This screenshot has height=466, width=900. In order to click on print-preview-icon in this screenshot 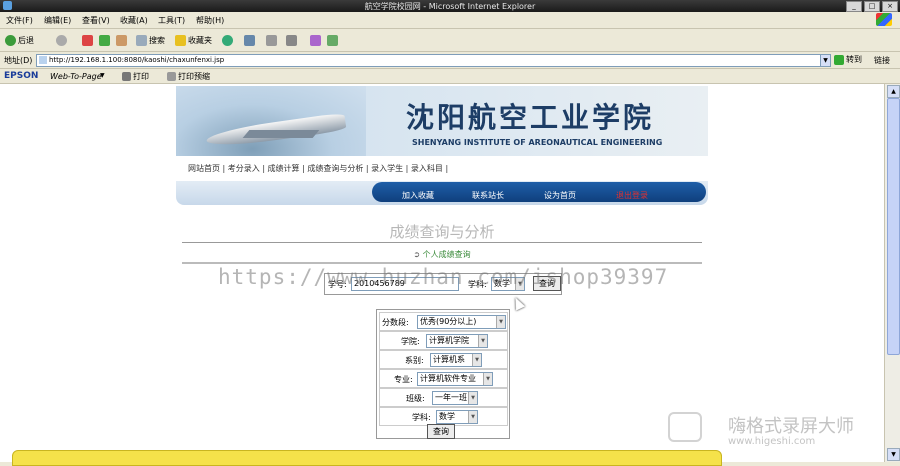, I will do `click(171, 76)`.